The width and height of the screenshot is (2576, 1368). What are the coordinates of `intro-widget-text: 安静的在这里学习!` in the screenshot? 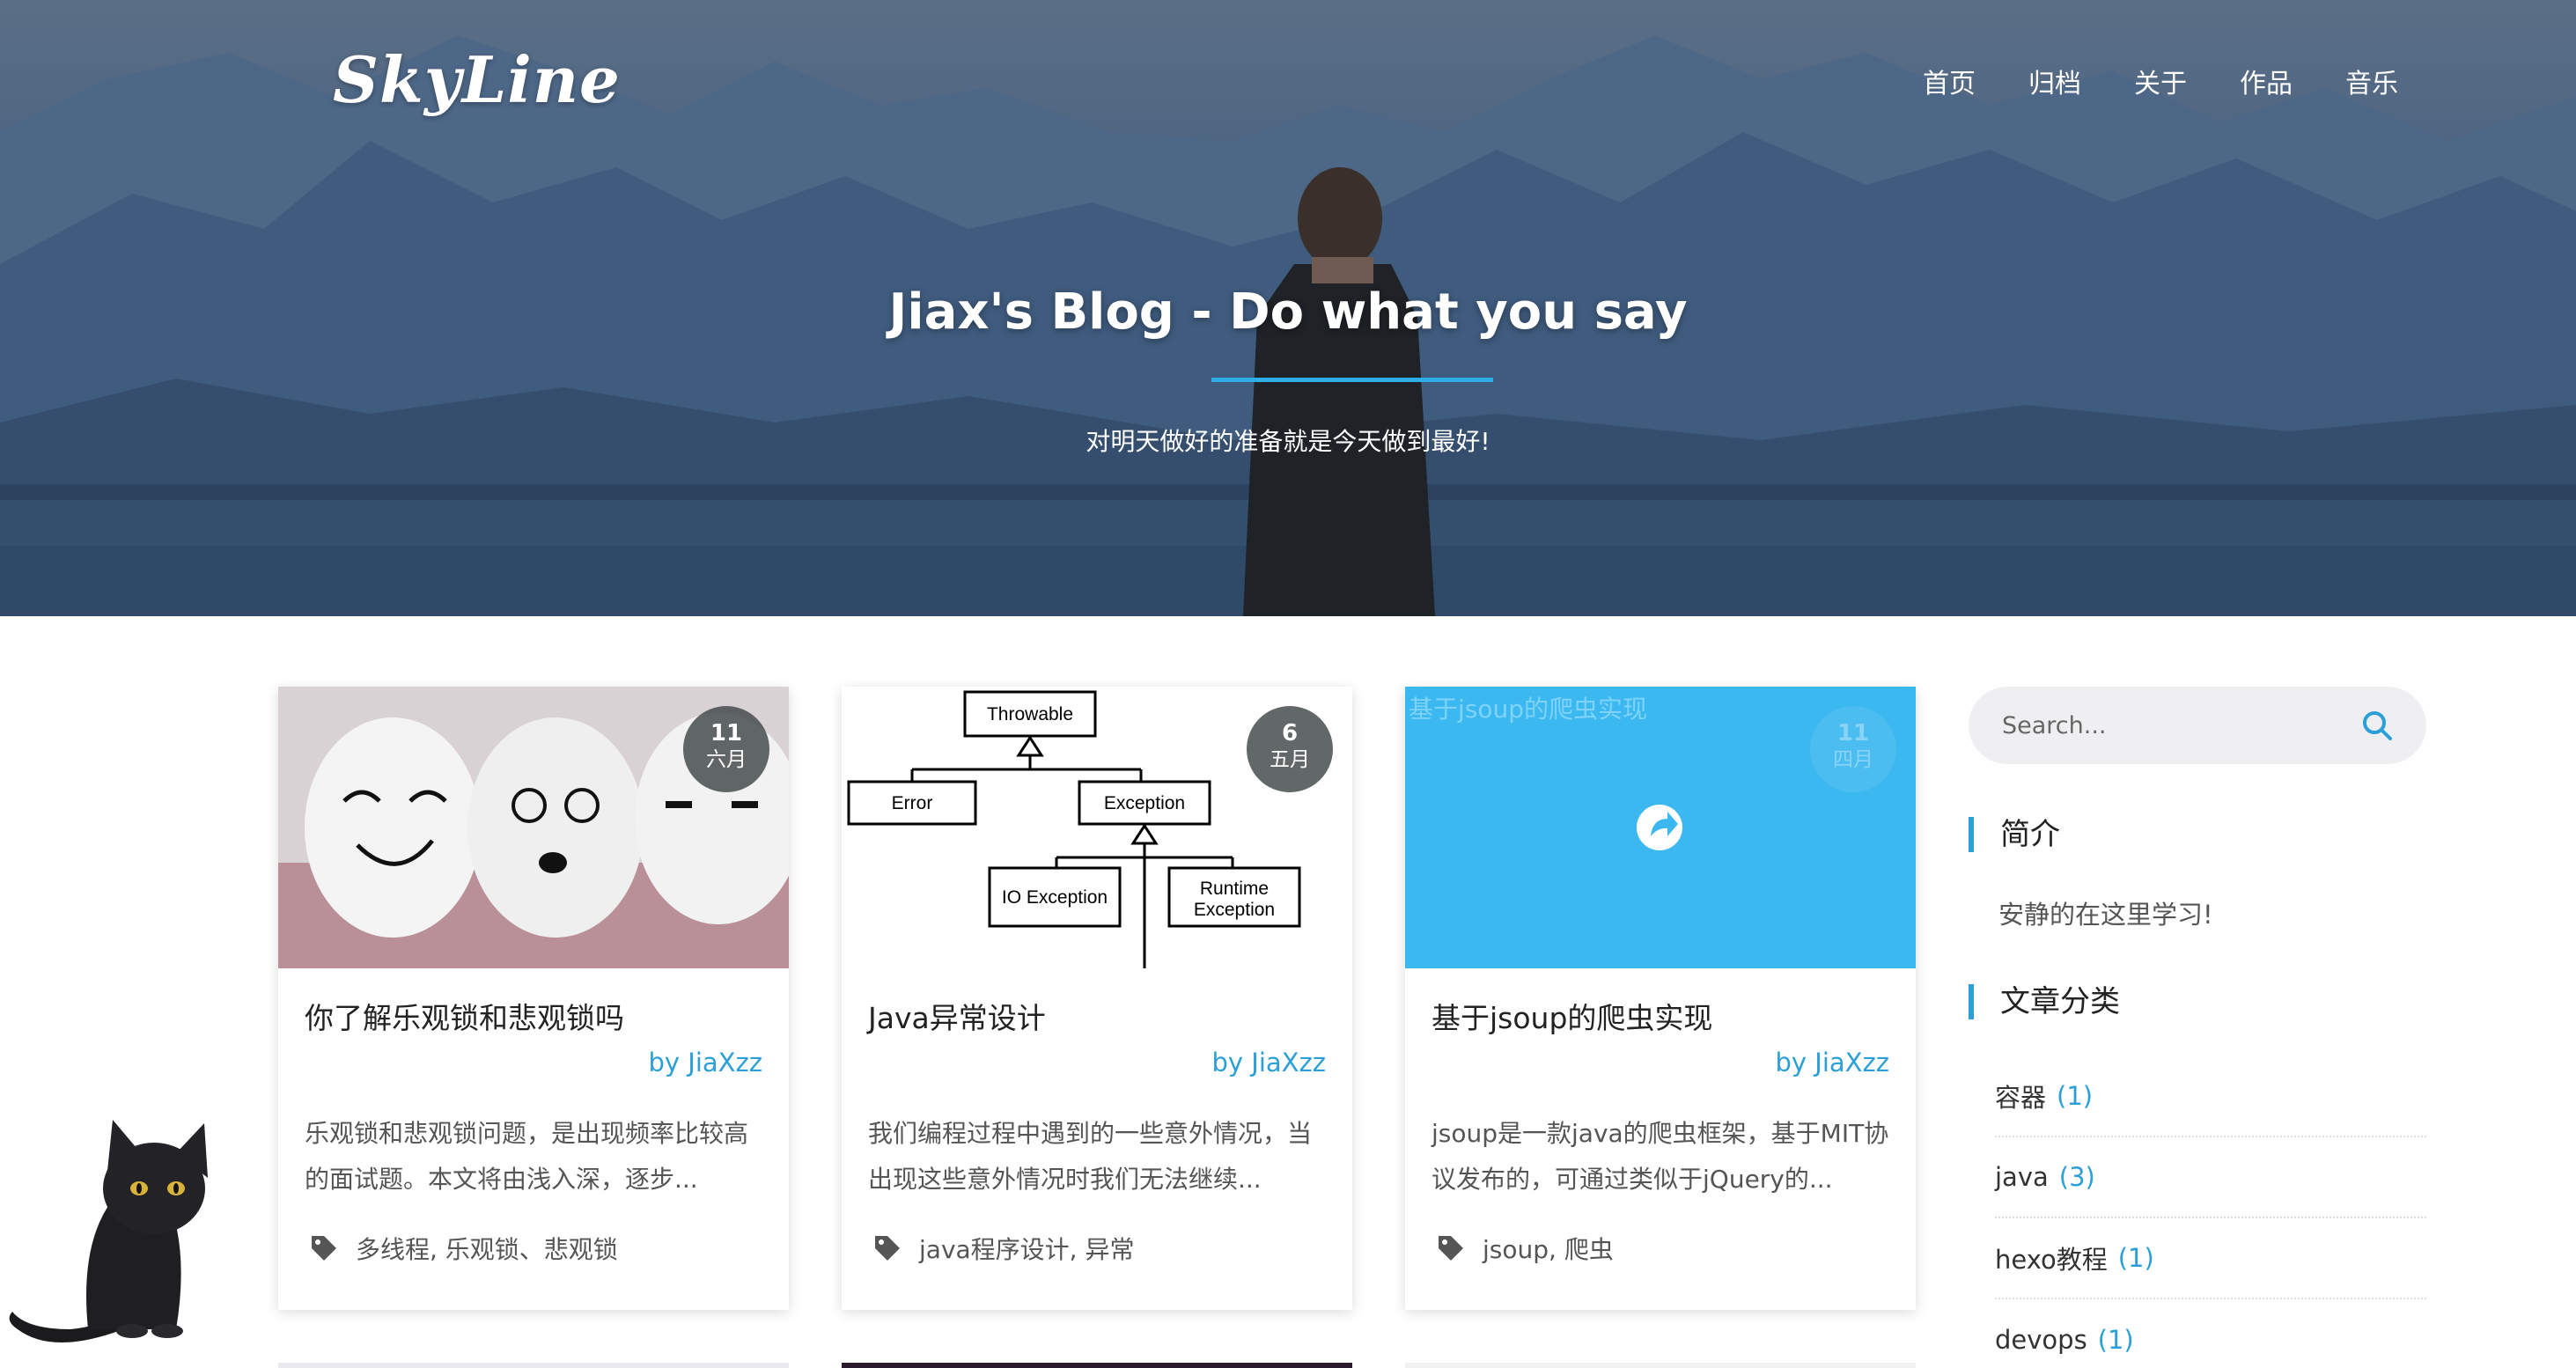 It's located at (2105, 915).